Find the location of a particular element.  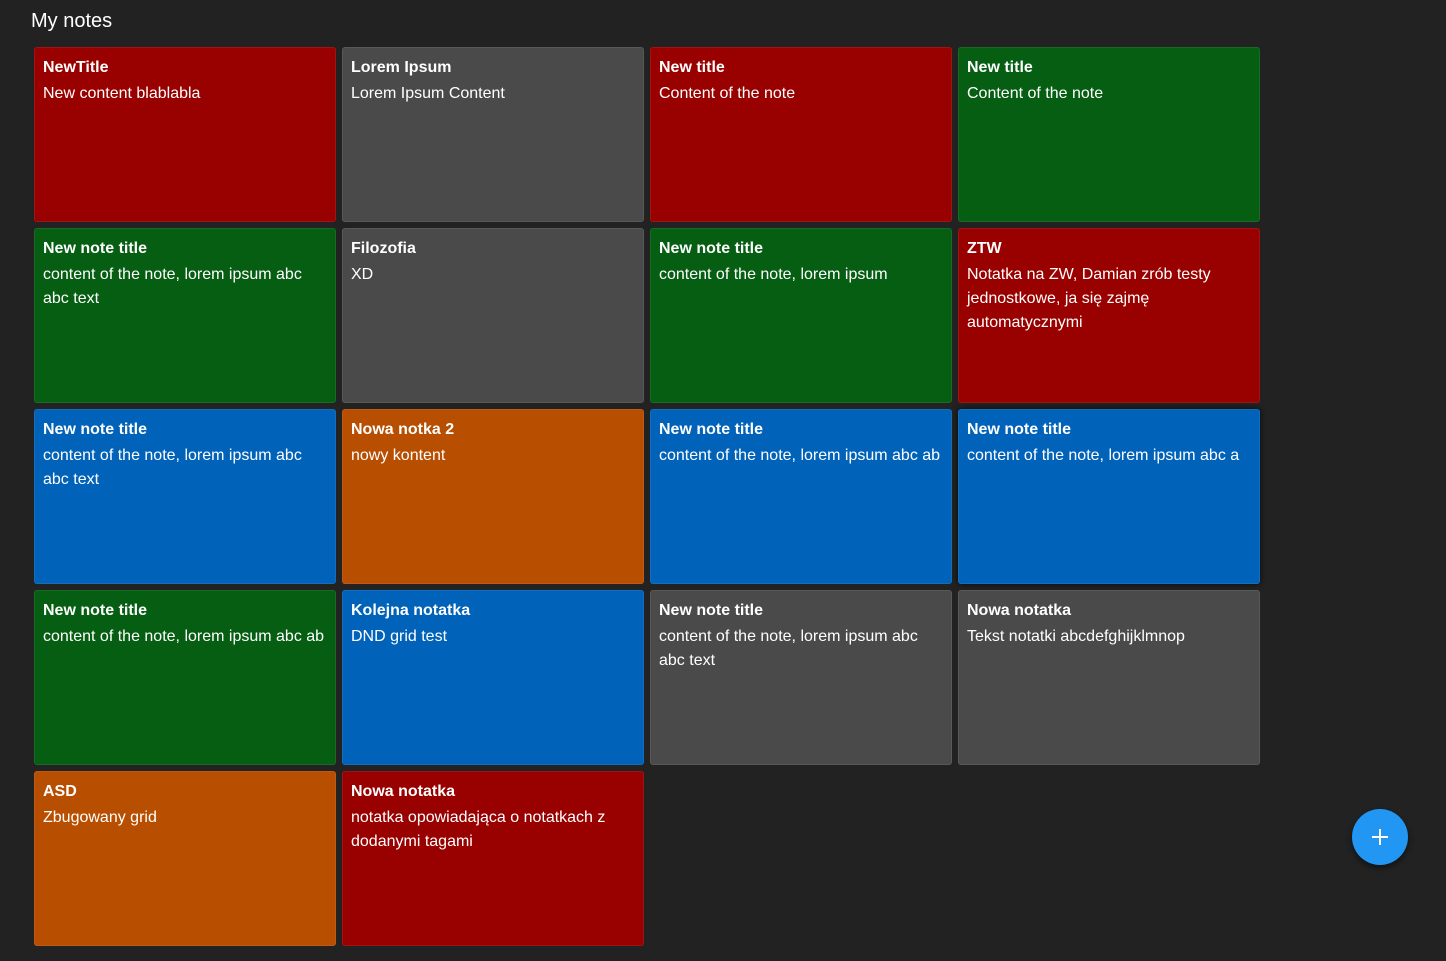

note-card: Filozofia XD is located at coordinates (493, 315).